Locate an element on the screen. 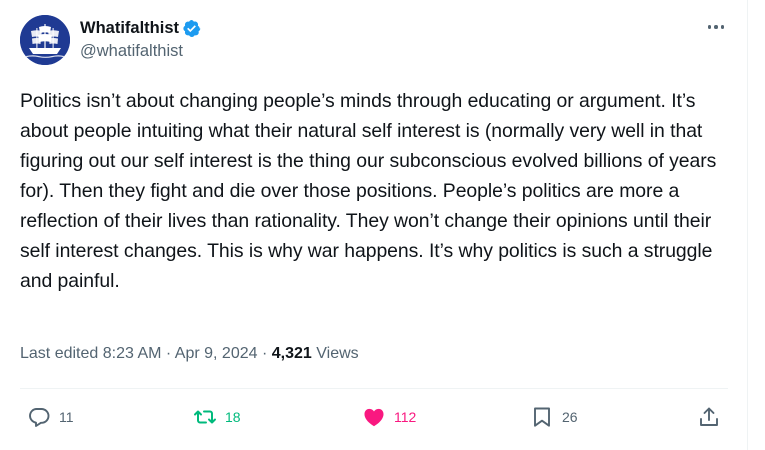  retweet-icon is located at coordinates (205, 417).